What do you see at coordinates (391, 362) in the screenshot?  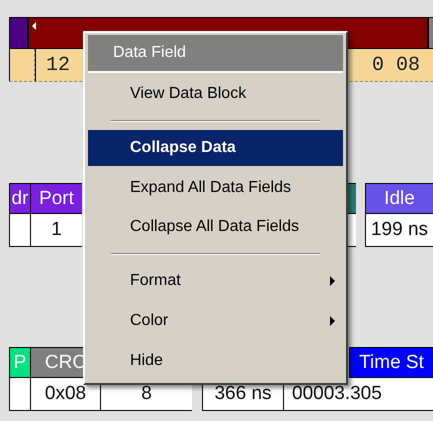 I see `field-header: Time St` at bounding box center [391, 362].